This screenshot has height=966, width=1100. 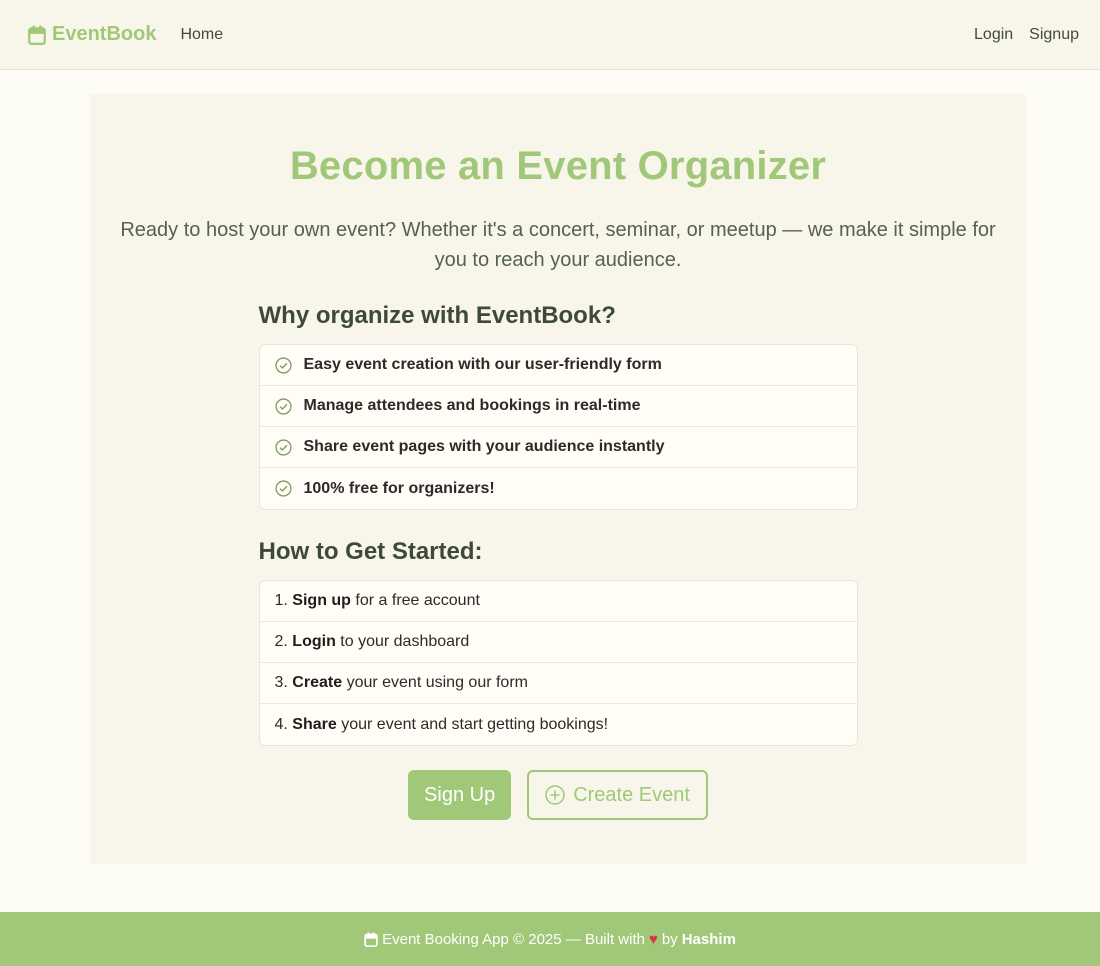 I want to click on step-keyword: Sign up, so click(x=321, y=600).